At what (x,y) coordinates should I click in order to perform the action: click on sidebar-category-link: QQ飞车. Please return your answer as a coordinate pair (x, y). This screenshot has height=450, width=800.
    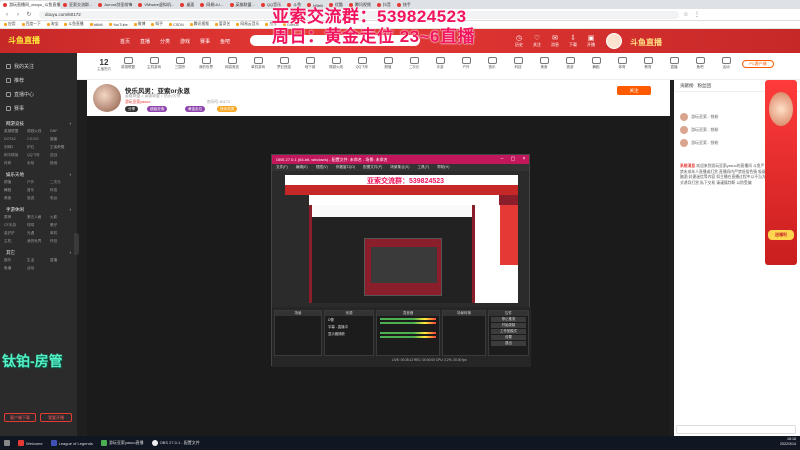
    Looking at the image, I should click on (38, 155).